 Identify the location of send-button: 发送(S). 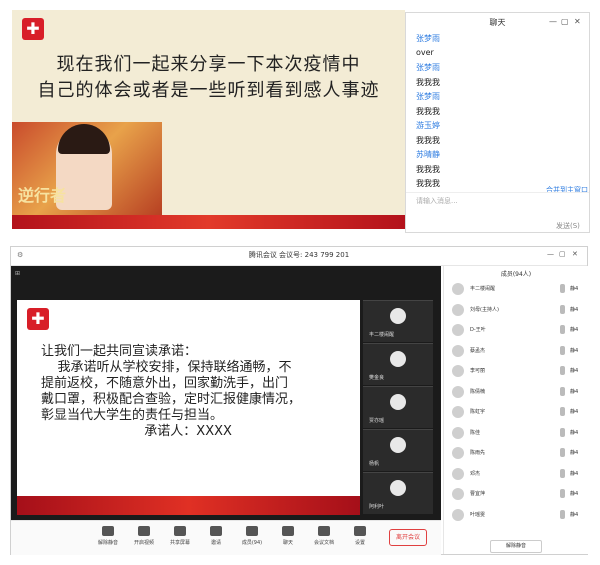
(568, 226).